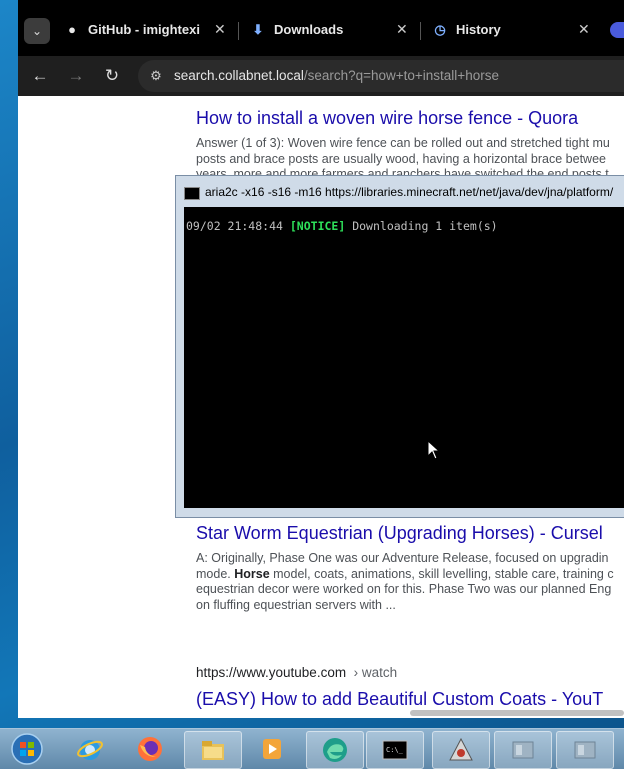 The height and width of the screenshot is (769, 624). Describe the element at coordinates (517, 713) in the screenshot. I see `horizontal-scrollbar` at that location.